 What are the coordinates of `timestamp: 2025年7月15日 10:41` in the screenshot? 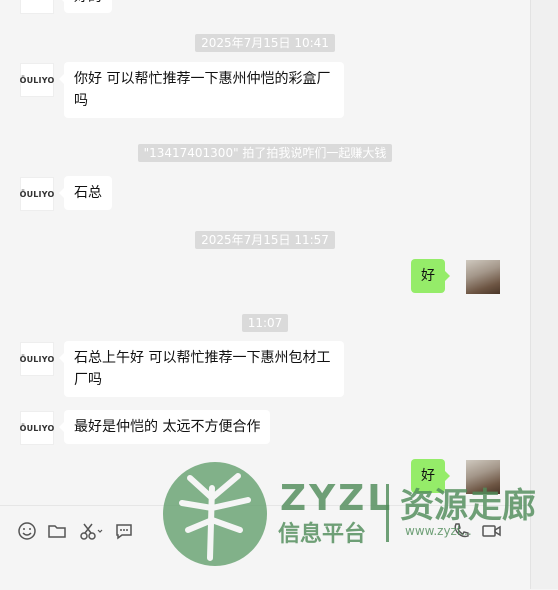 It's located at (265, 42).